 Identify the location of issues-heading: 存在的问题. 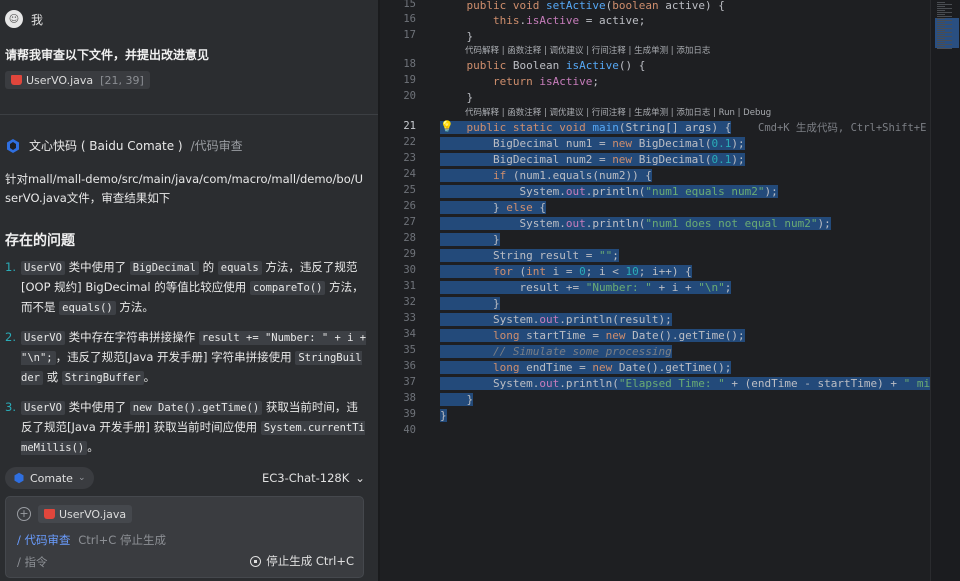
(40, 241).